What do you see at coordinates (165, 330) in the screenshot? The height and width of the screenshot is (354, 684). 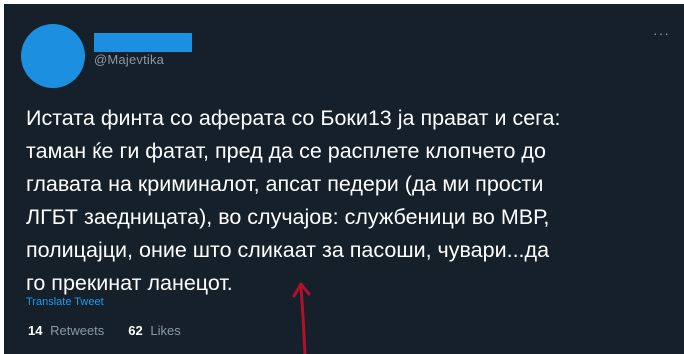 I see `likes-label: Likes` at bounding box center [165, 330].